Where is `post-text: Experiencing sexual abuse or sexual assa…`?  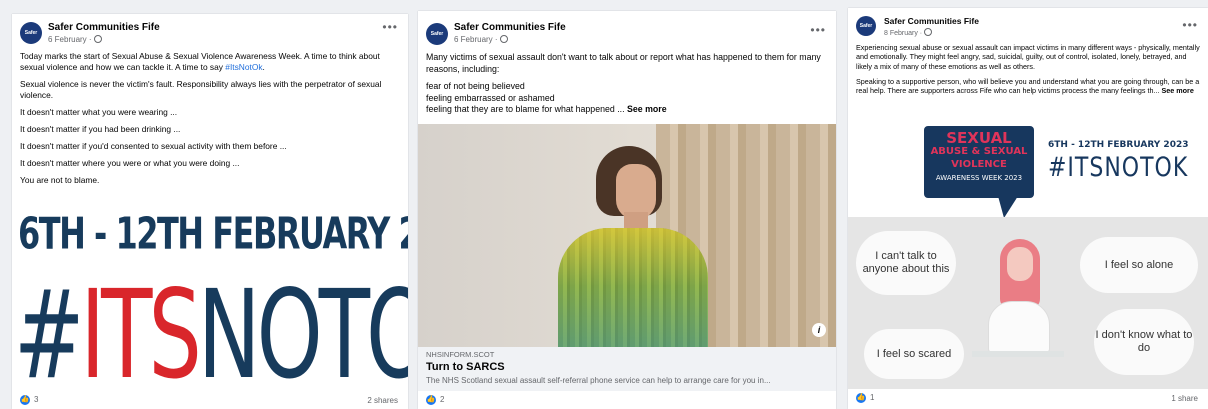 post-text: Experiencing sexual abuse or sexual assa… is located at coordinates (1028, 72).